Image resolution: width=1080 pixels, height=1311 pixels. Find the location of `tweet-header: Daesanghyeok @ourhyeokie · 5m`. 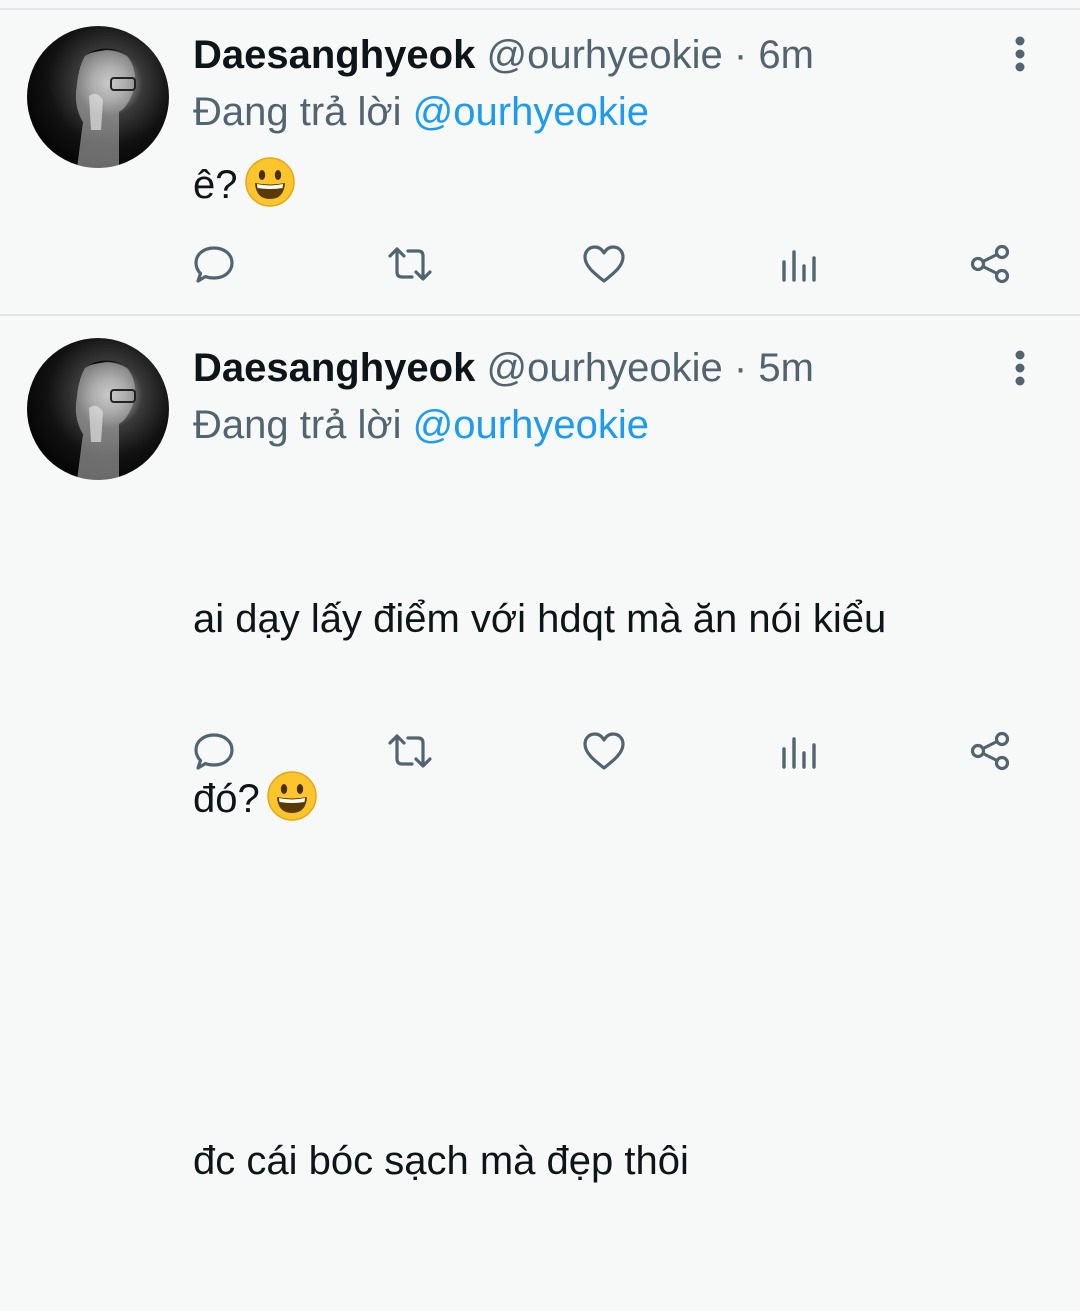

tweet-header: Daesanghyeok @ourhyeokie · 5m is located at coordinates (503, 368).